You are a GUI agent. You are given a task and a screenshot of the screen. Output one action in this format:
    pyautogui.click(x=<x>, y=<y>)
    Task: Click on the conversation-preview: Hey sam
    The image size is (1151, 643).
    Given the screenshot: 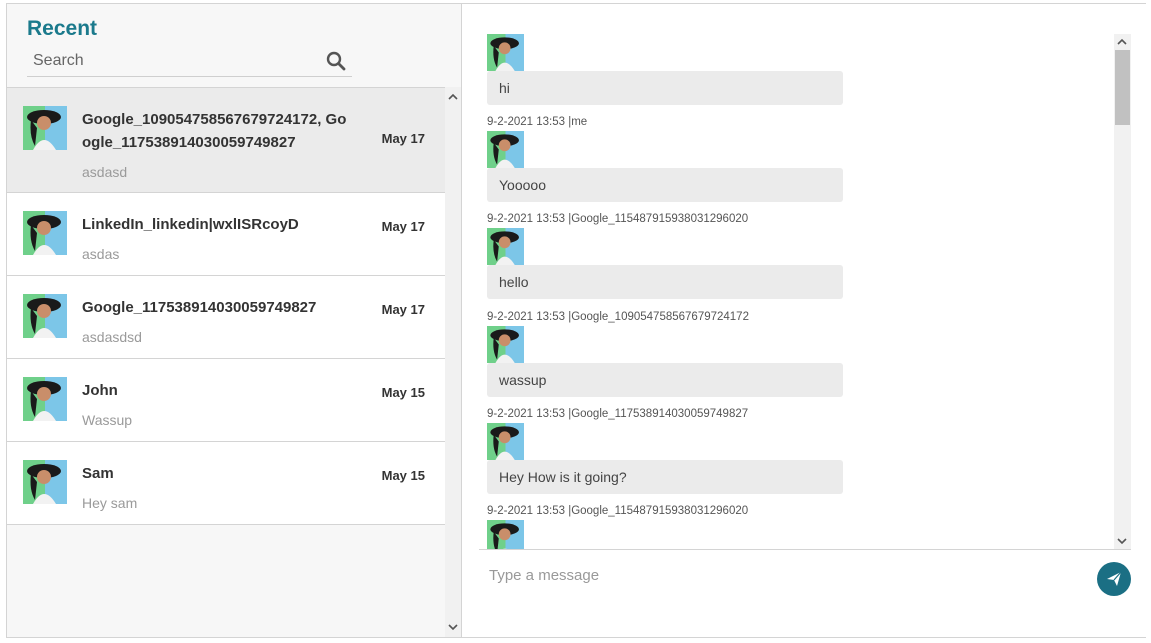 What is the action you would take?
    pyautogui.click(x=110, y=503)
    